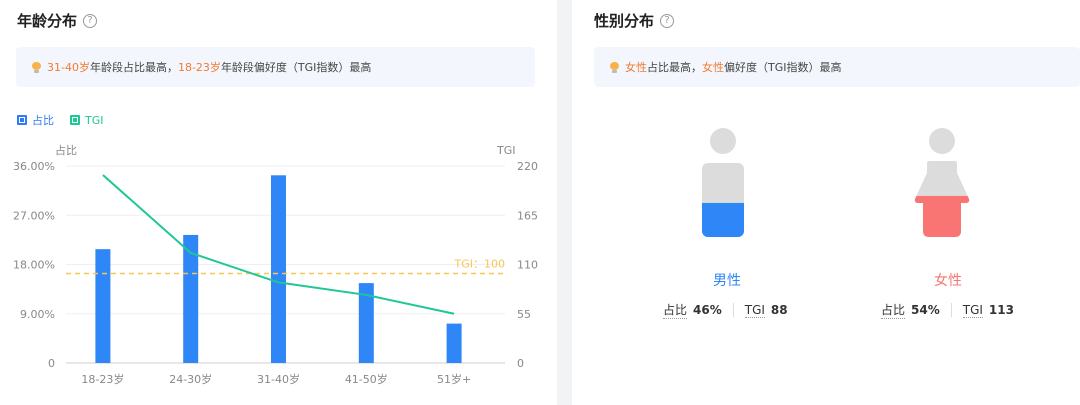 The image size is (1080, 405). What do you see at coordinates (296, 67) in the screenshot?
I see `tip-text: 年龄段偏好度（TGI指数）最高` at bounding box center [296, 67].